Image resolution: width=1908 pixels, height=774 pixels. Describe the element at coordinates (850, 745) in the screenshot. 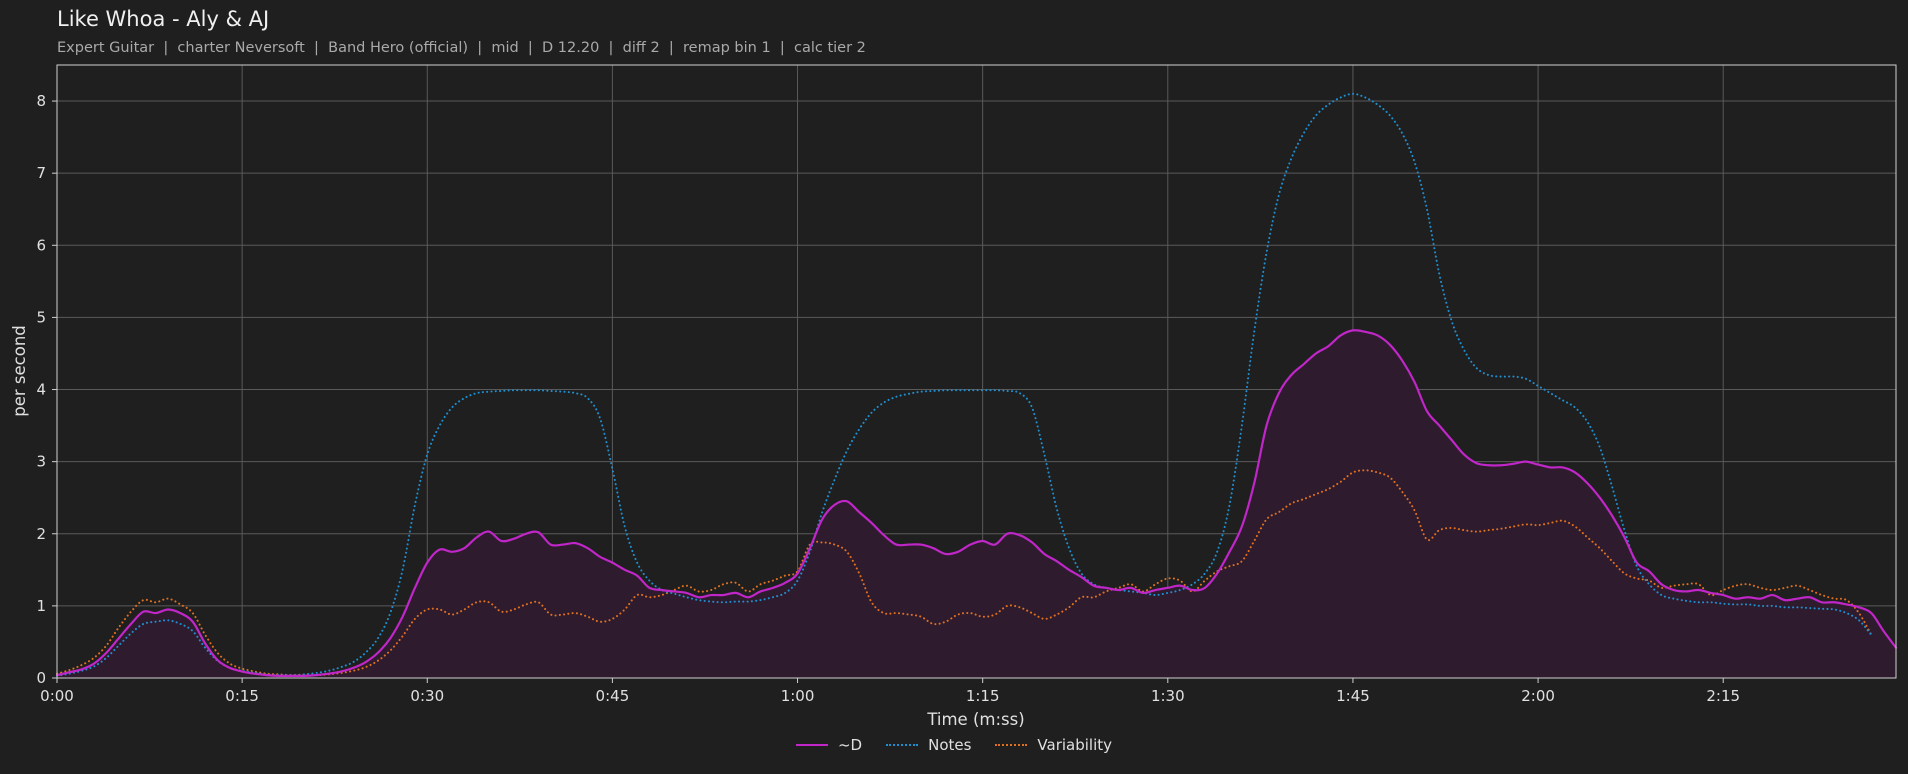

I see `legend-label-d: ~D` at that location.